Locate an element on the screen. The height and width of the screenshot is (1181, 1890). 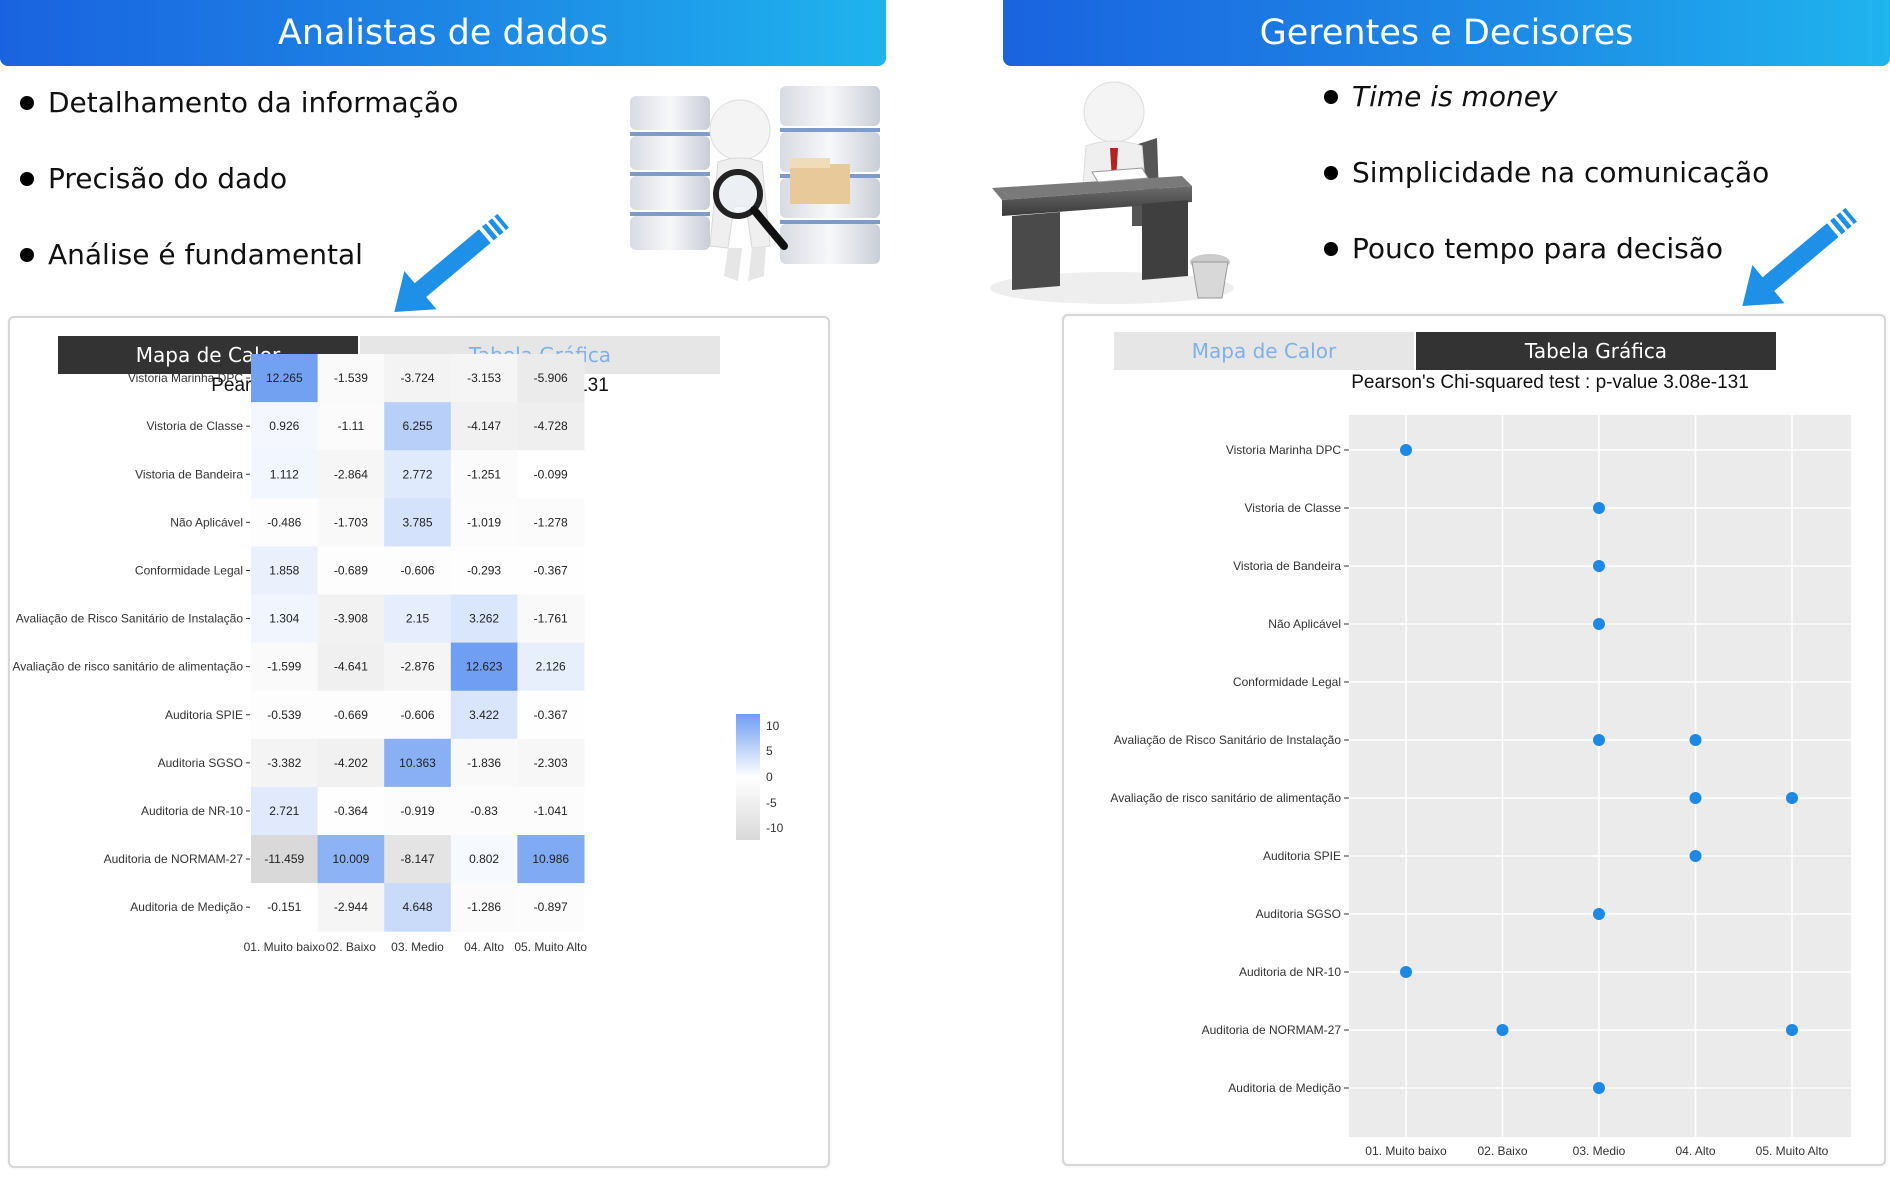
heatmap-cell-value: -4.202 is located at coordinates (351, 763).